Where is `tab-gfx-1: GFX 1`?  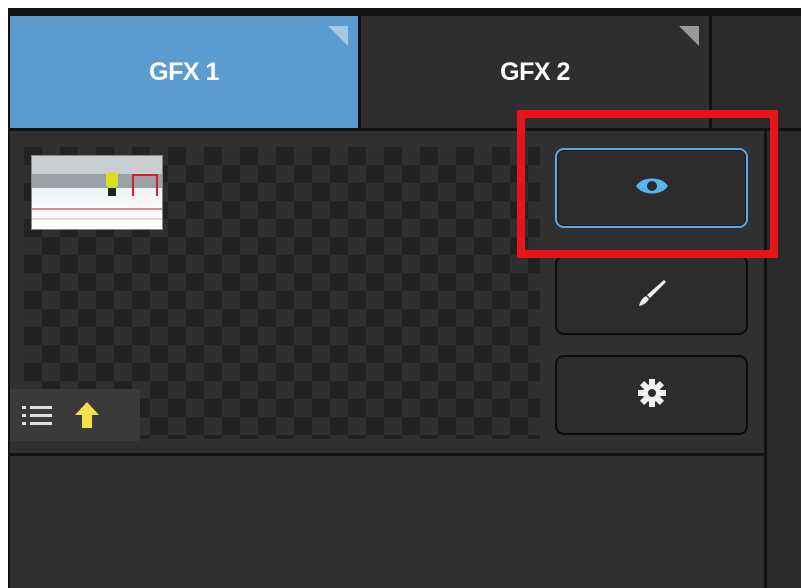
tab-gfx-1: GFX 1 is located at coordinates (184, 72).